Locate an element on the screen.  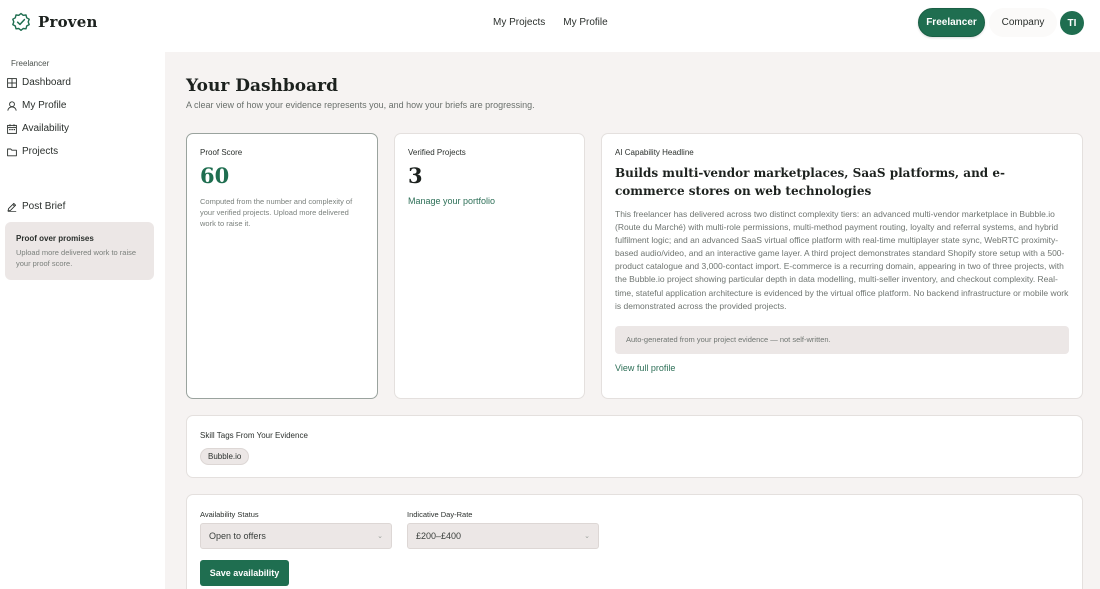
nav-my-profile: My Profile is located at coordinates (585, 22).